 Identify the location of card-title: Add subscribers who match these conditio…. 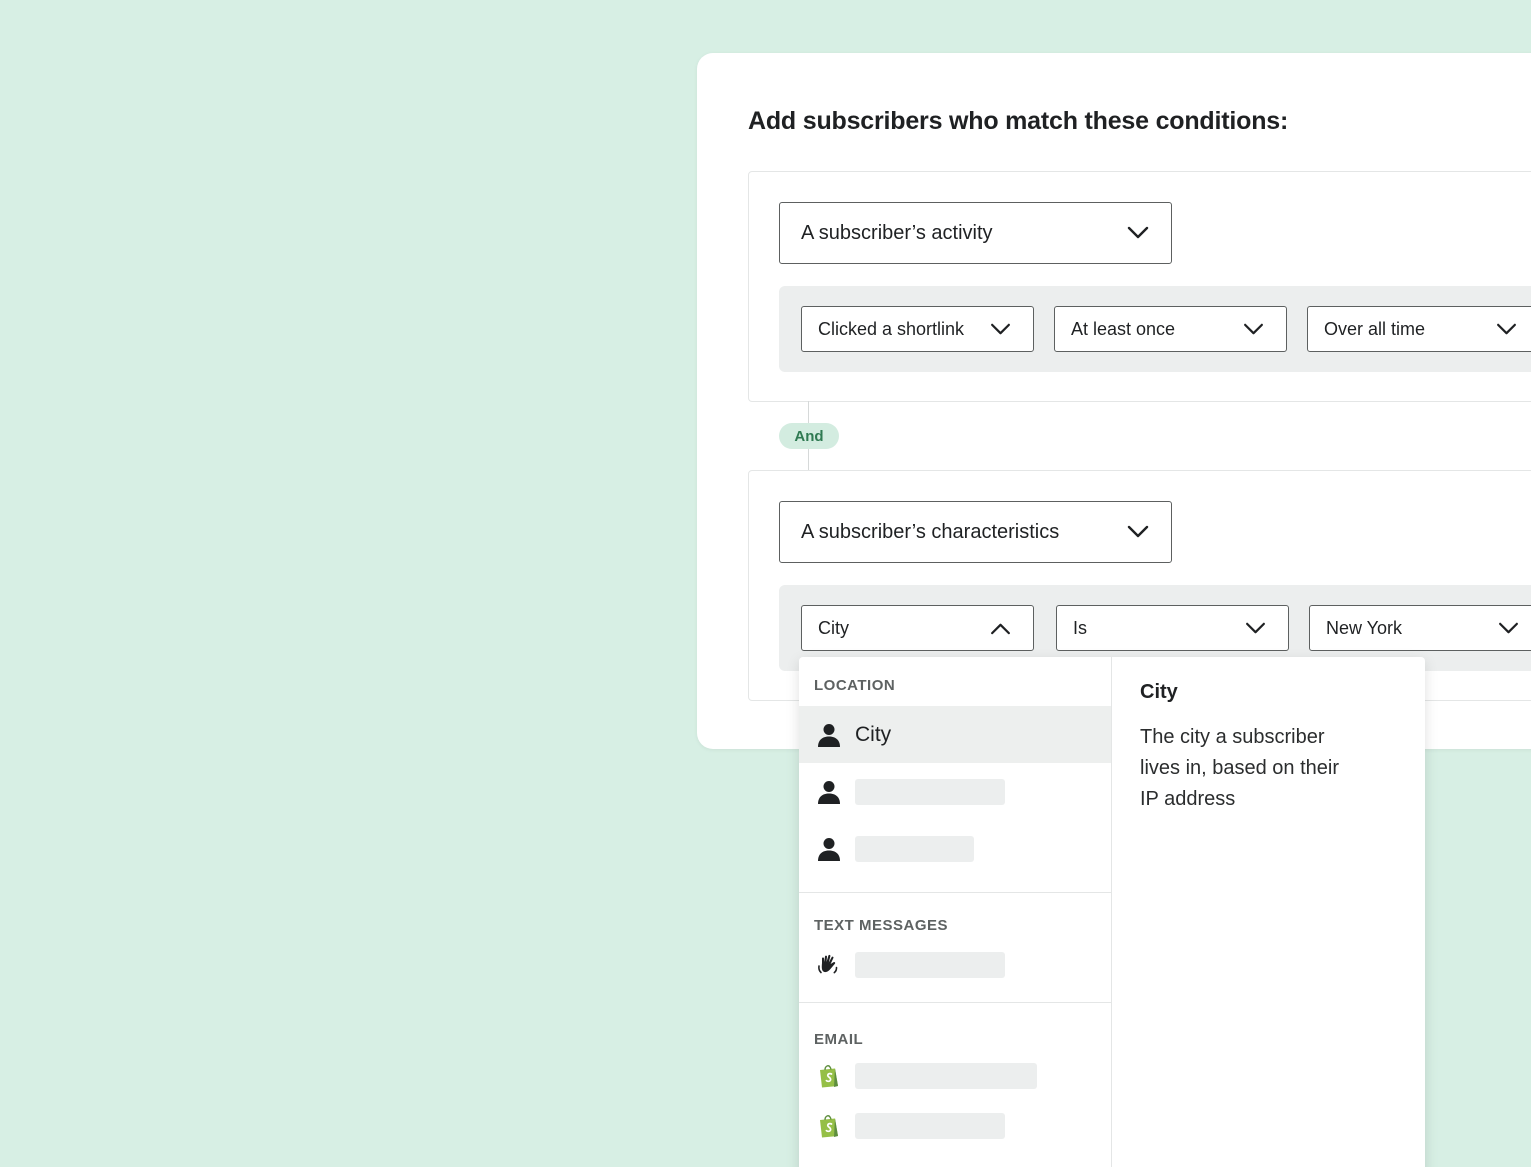
(1018, 121).